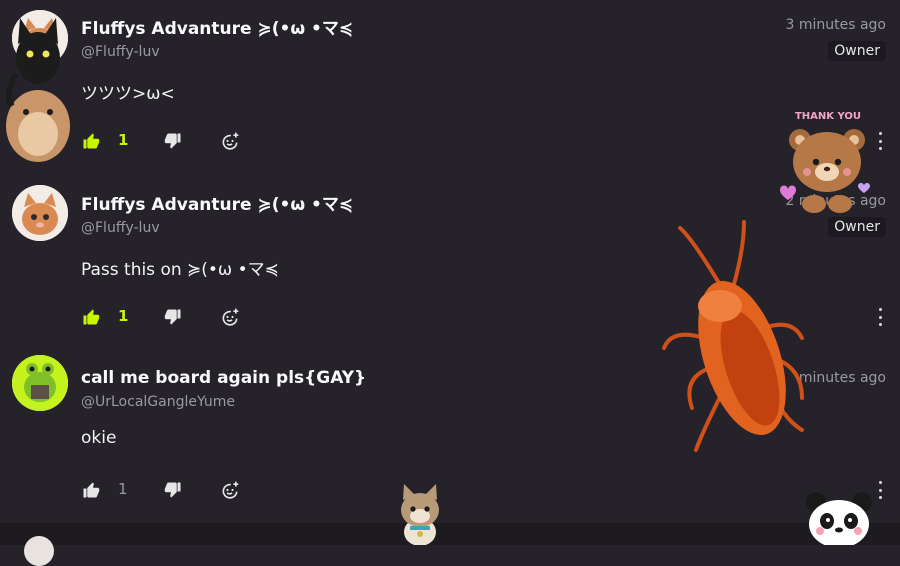  What do you see at coordinates (128, 94) in the screenshot?
I see `comment-text: ツツツ>ω<` at bounding box center [128, 94].